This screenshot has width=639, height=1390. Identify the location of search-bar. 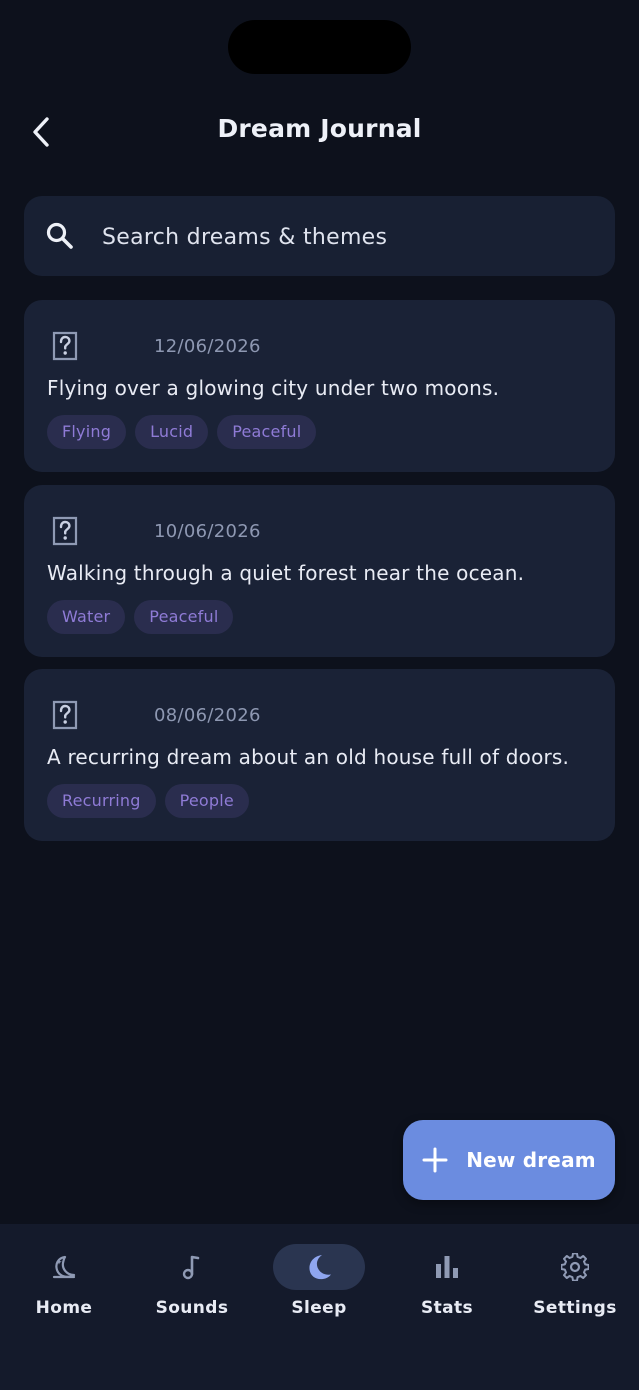
(319, 236).